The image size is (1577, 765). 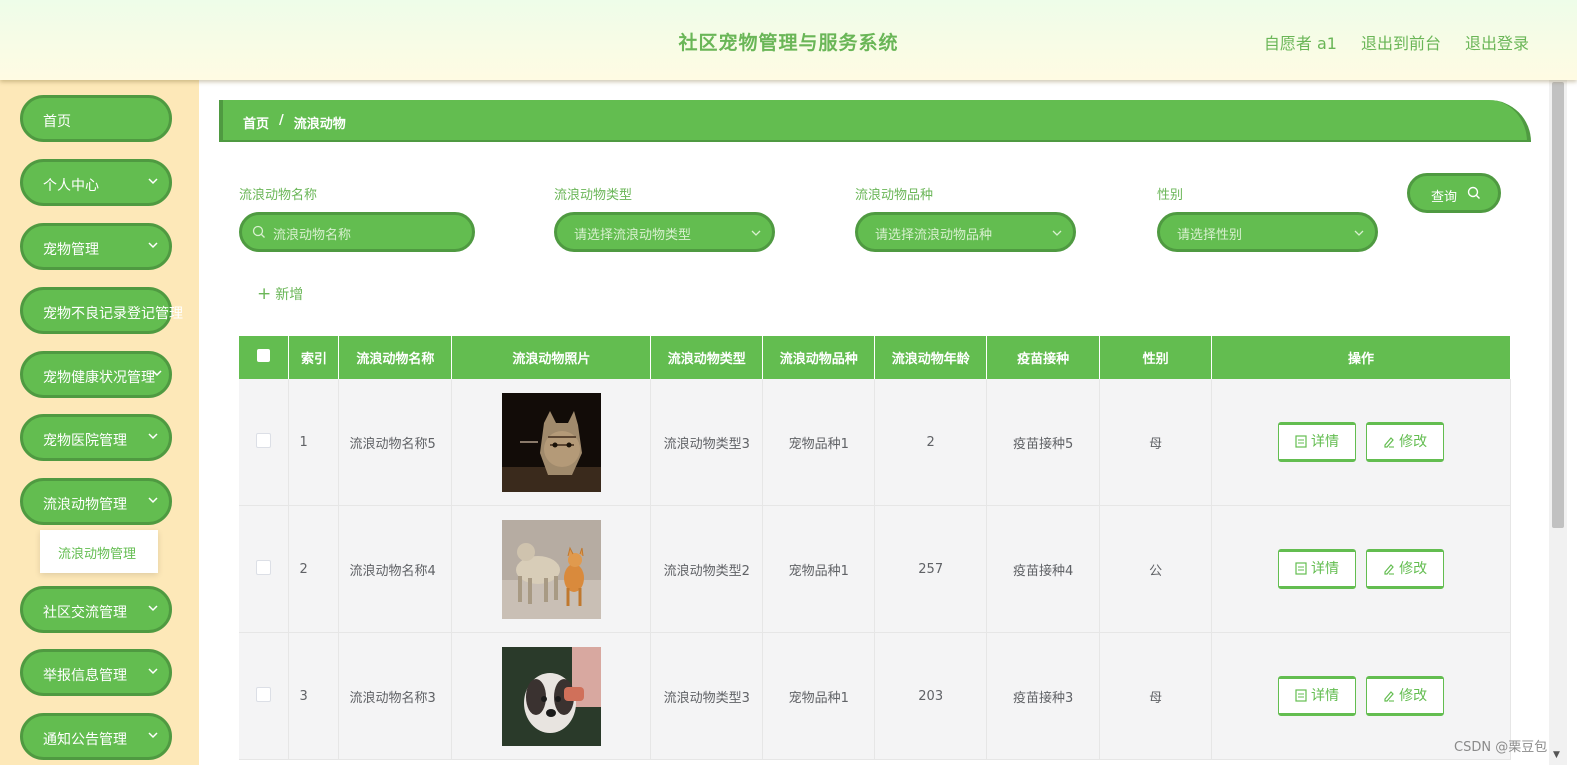 What do you see at coordinates (319, 124) in the screenshot?
I see `breadcrumb-current: 流浪动物` at bounding box center [319, 124].